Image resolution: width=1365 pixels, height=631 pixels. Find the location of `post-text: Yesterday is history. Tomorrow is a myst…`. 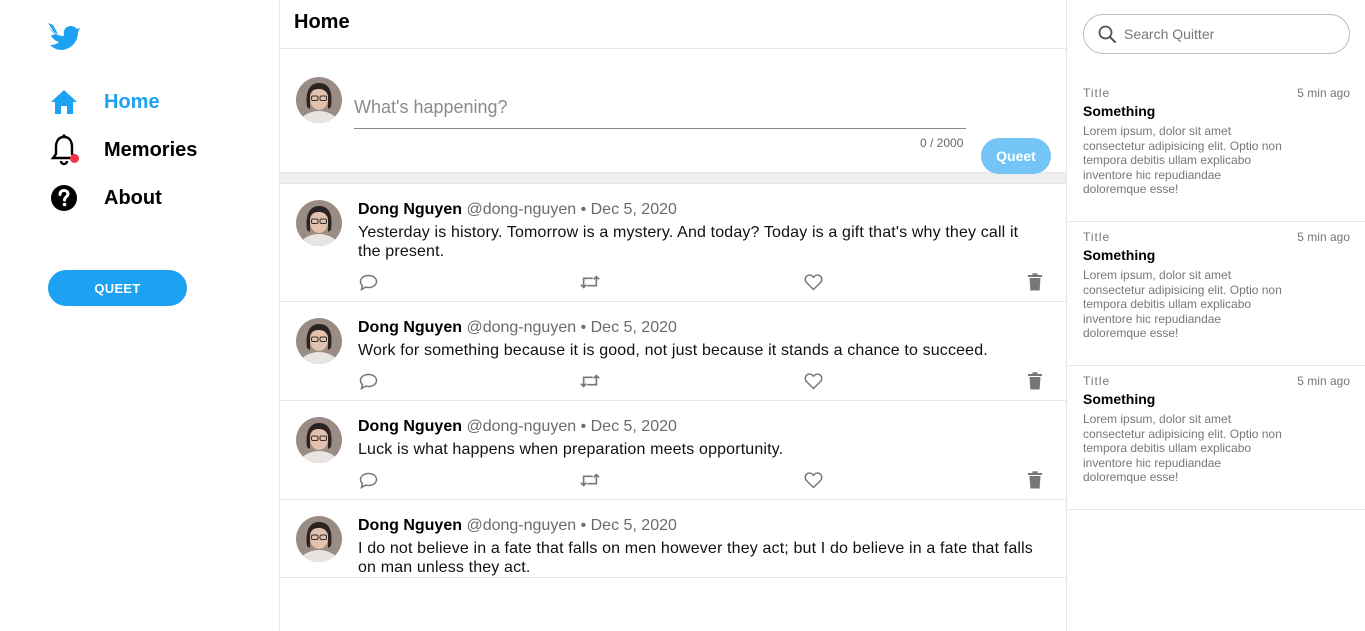

post-text: Yesterday is history. Tomorrow is a myst… is located at coordinates (688, 242).